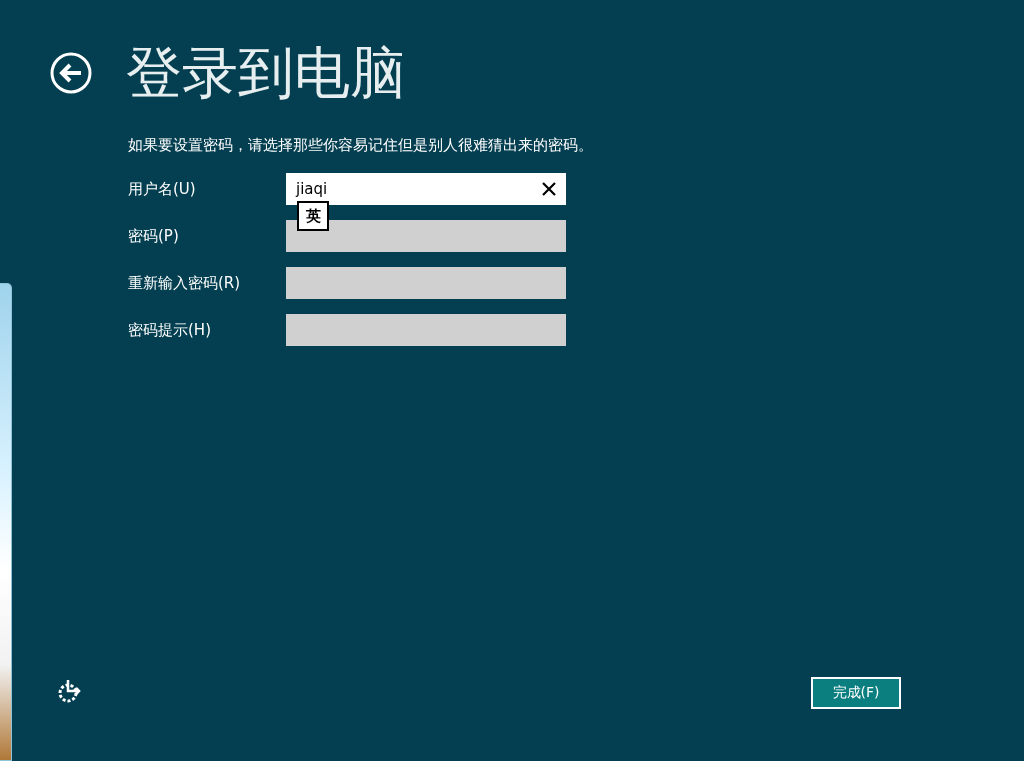  I want to click on page-title: 登录到电脑, so click(266, 73).